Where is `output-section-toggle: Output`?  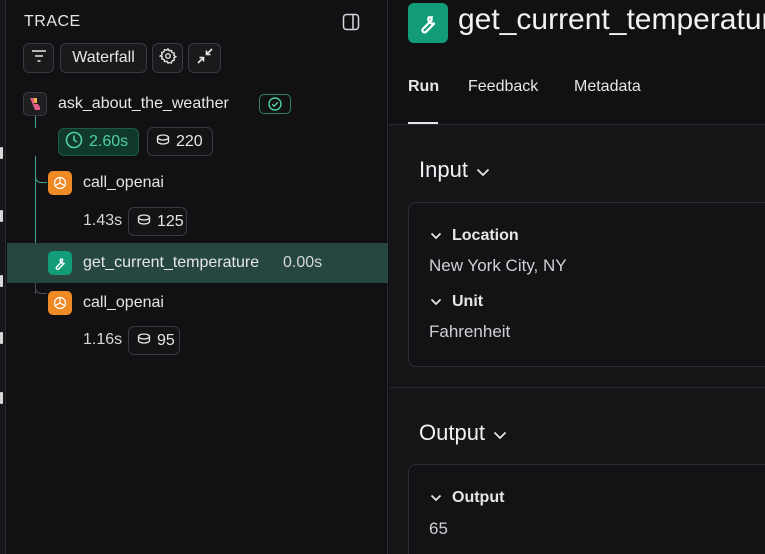
output-section-toggle: Output is located at coordinates (463, 433).